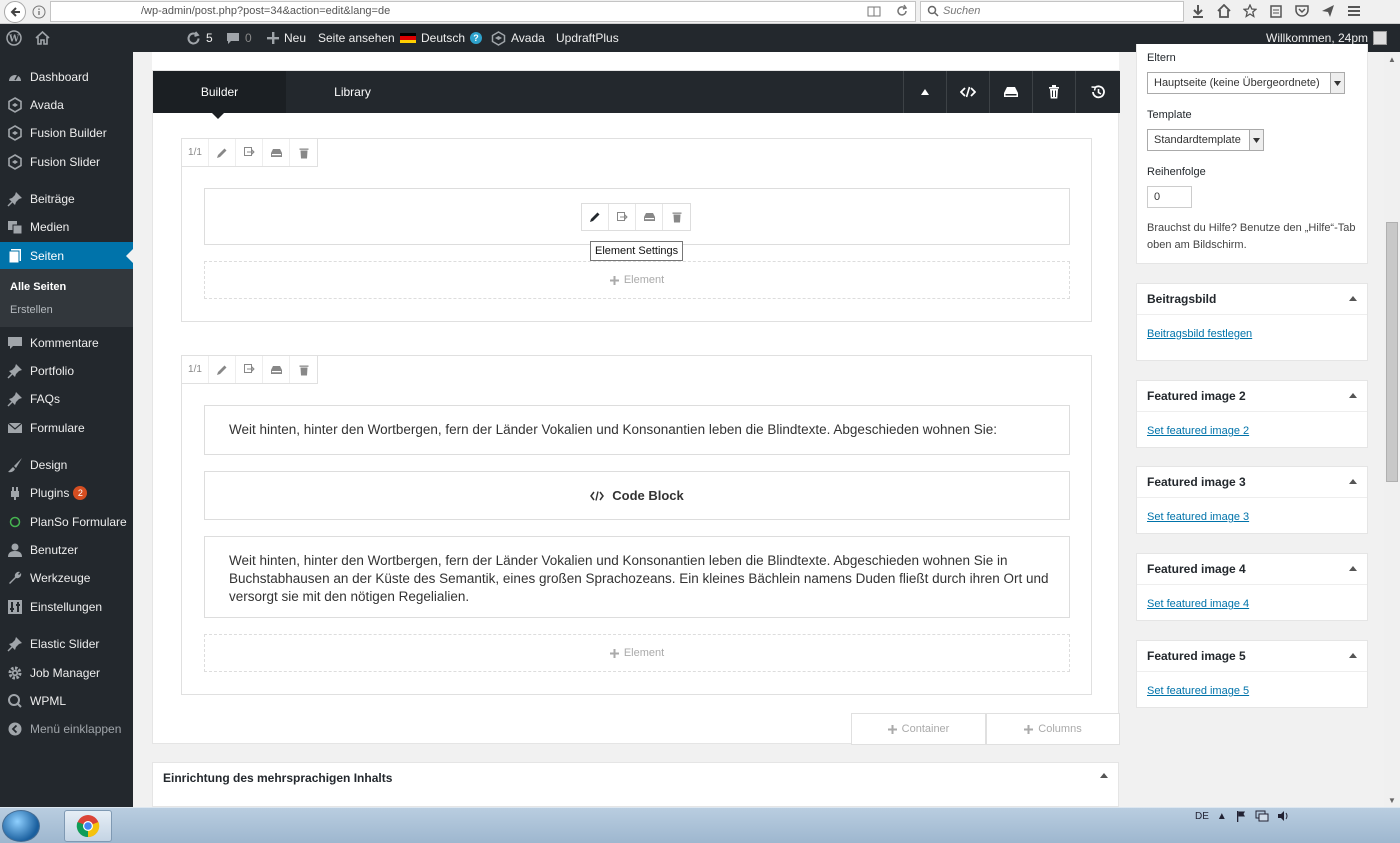 The width and height of the screenshot is (1400, 843). I want to click on wordpress-logo-icon: W, so click(14, 38).